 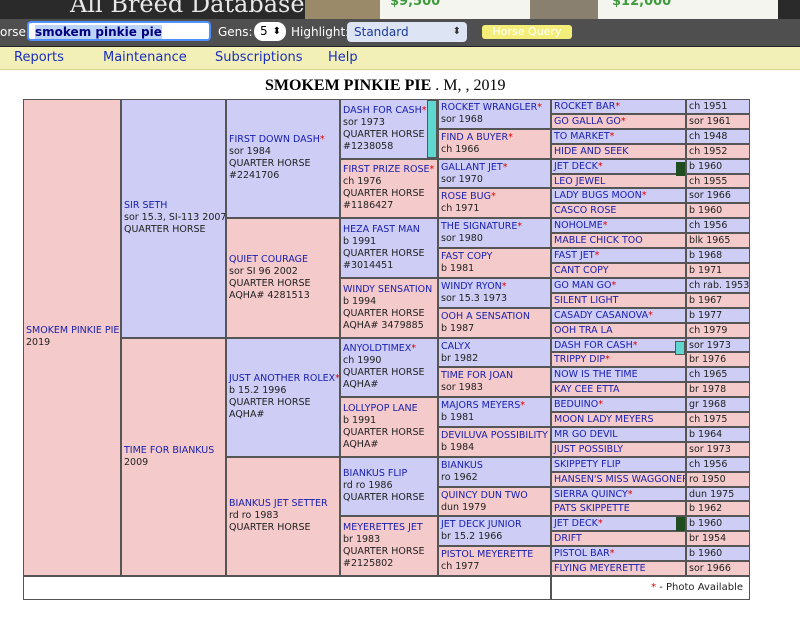 What do you see at coordinates (494, 466) in the screenshot?
I see `horse-link: BIANKUS` at bounding box center [494, 466].